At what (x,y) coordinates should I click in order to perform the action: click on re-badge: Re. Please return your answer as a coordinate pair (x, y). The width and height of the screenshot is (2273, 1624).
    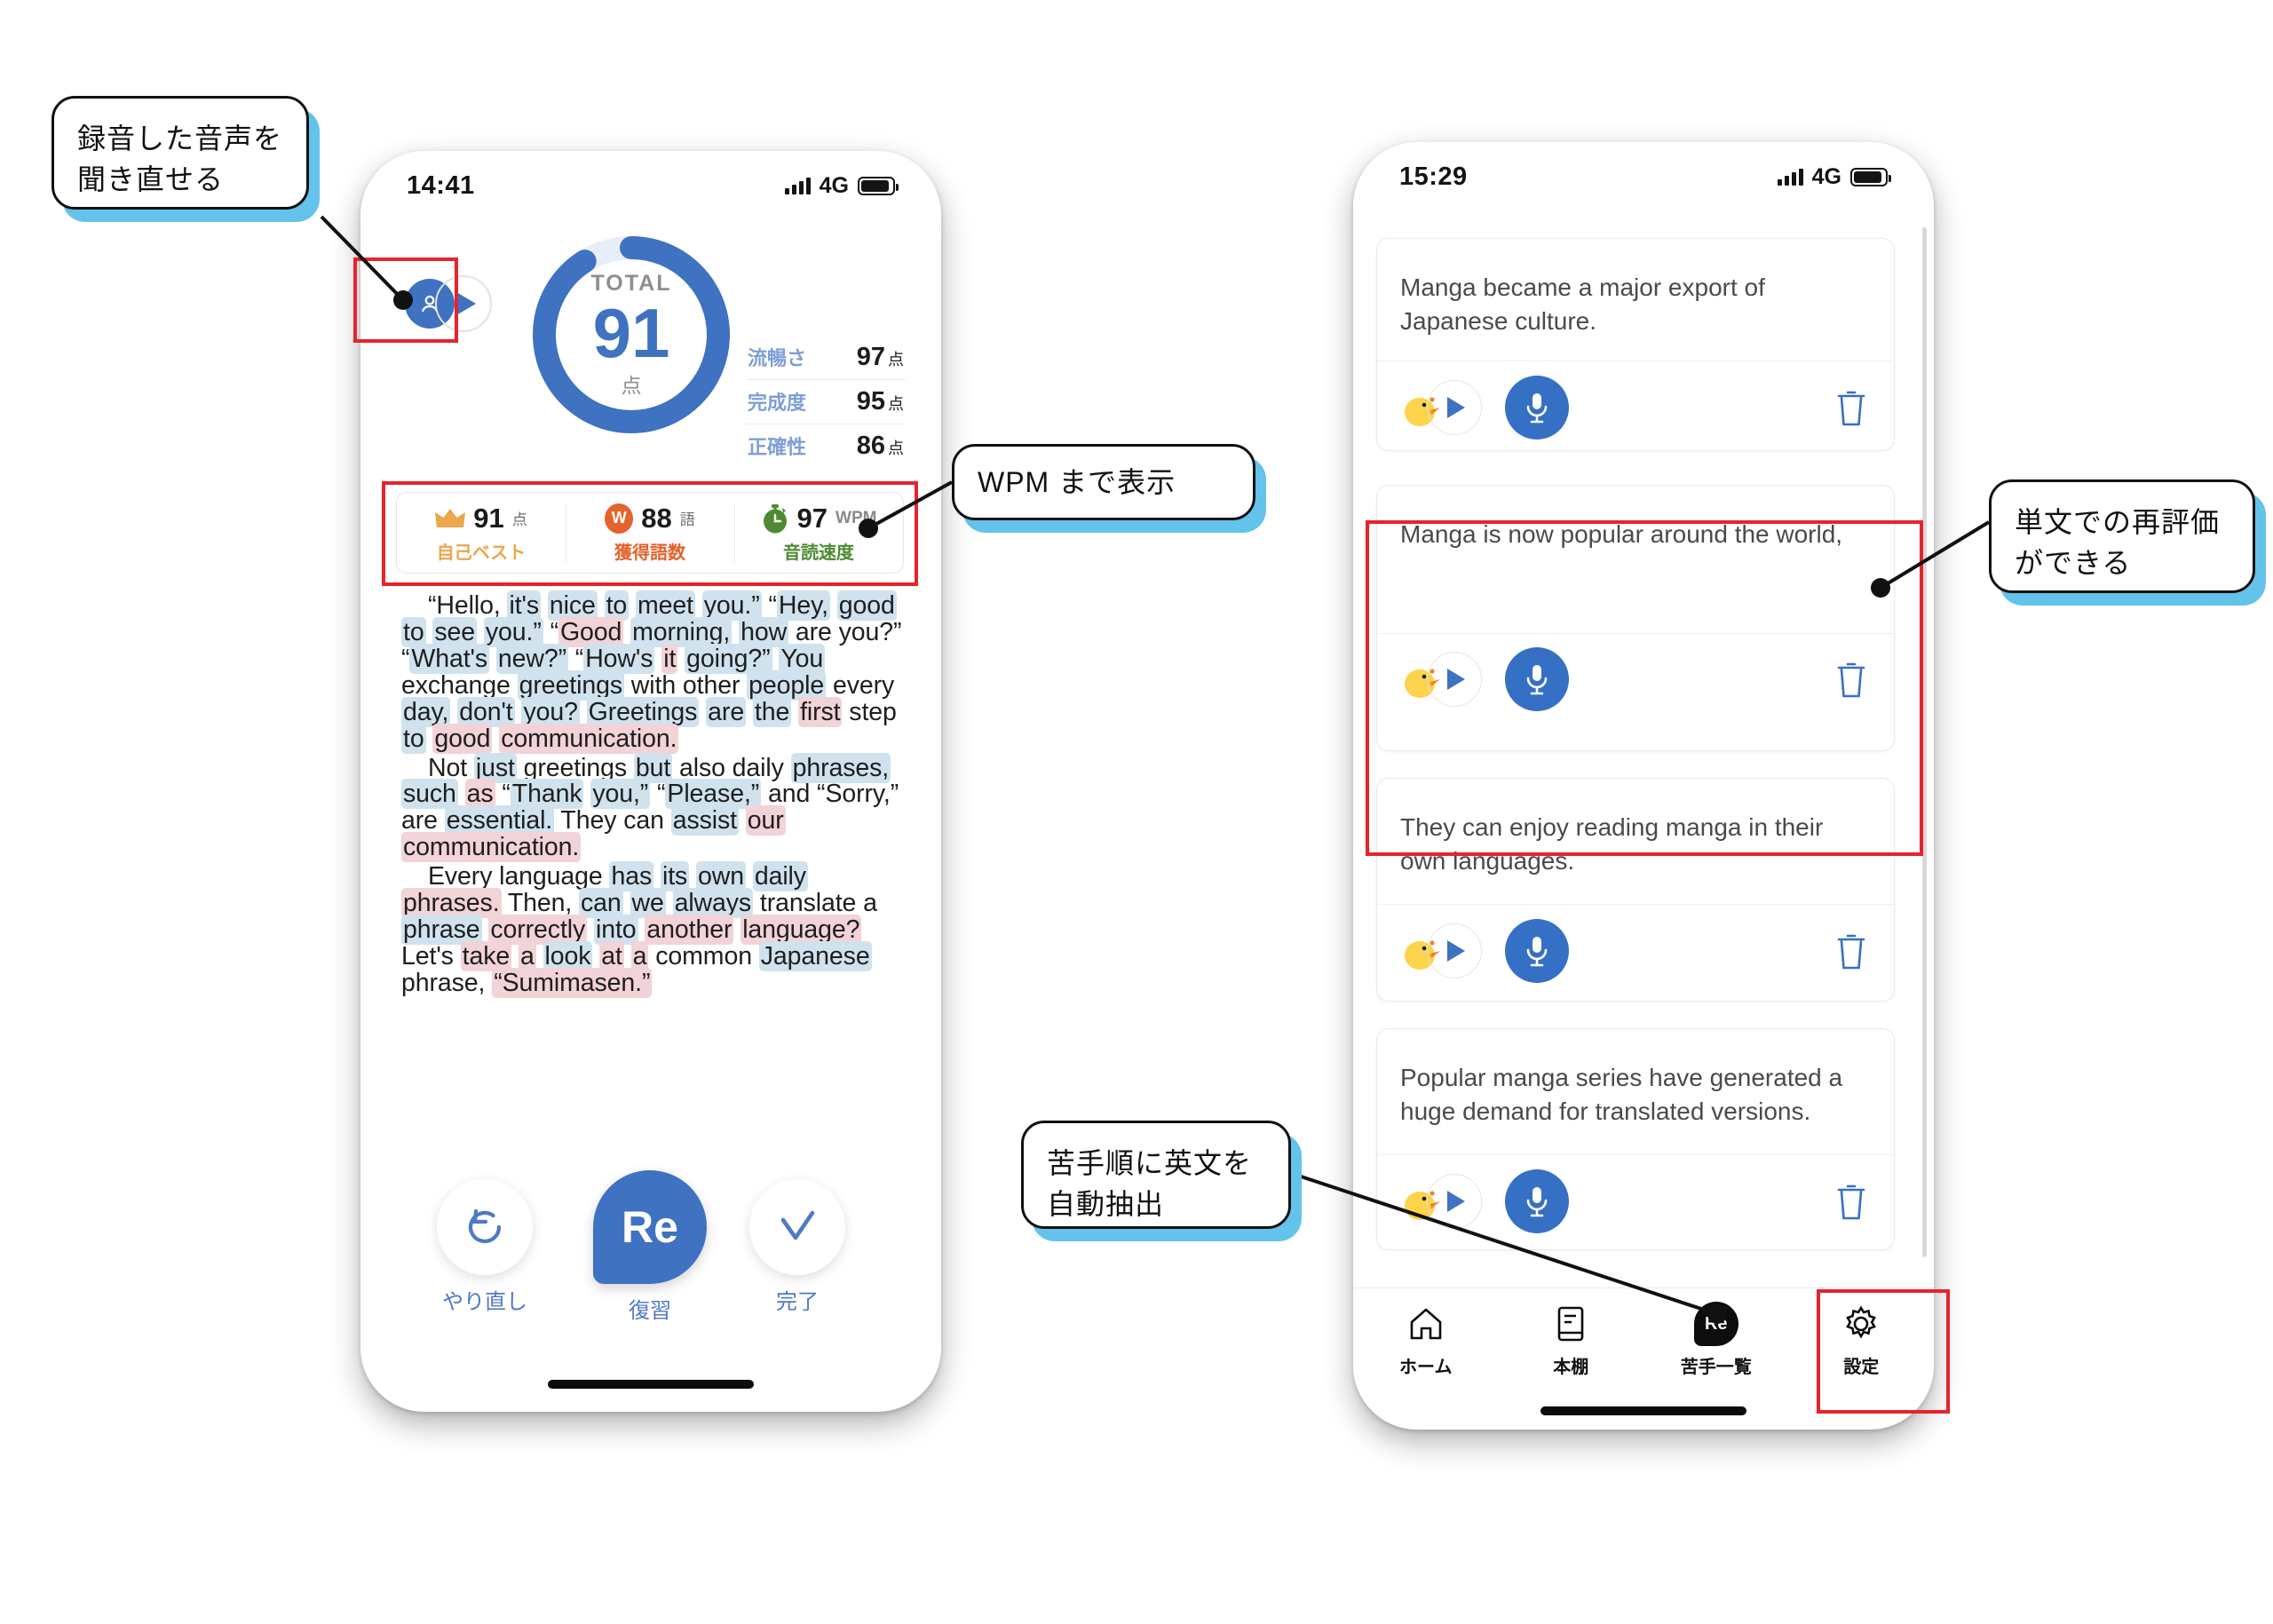
    Looking at the image, I should click on (1716, 1324).